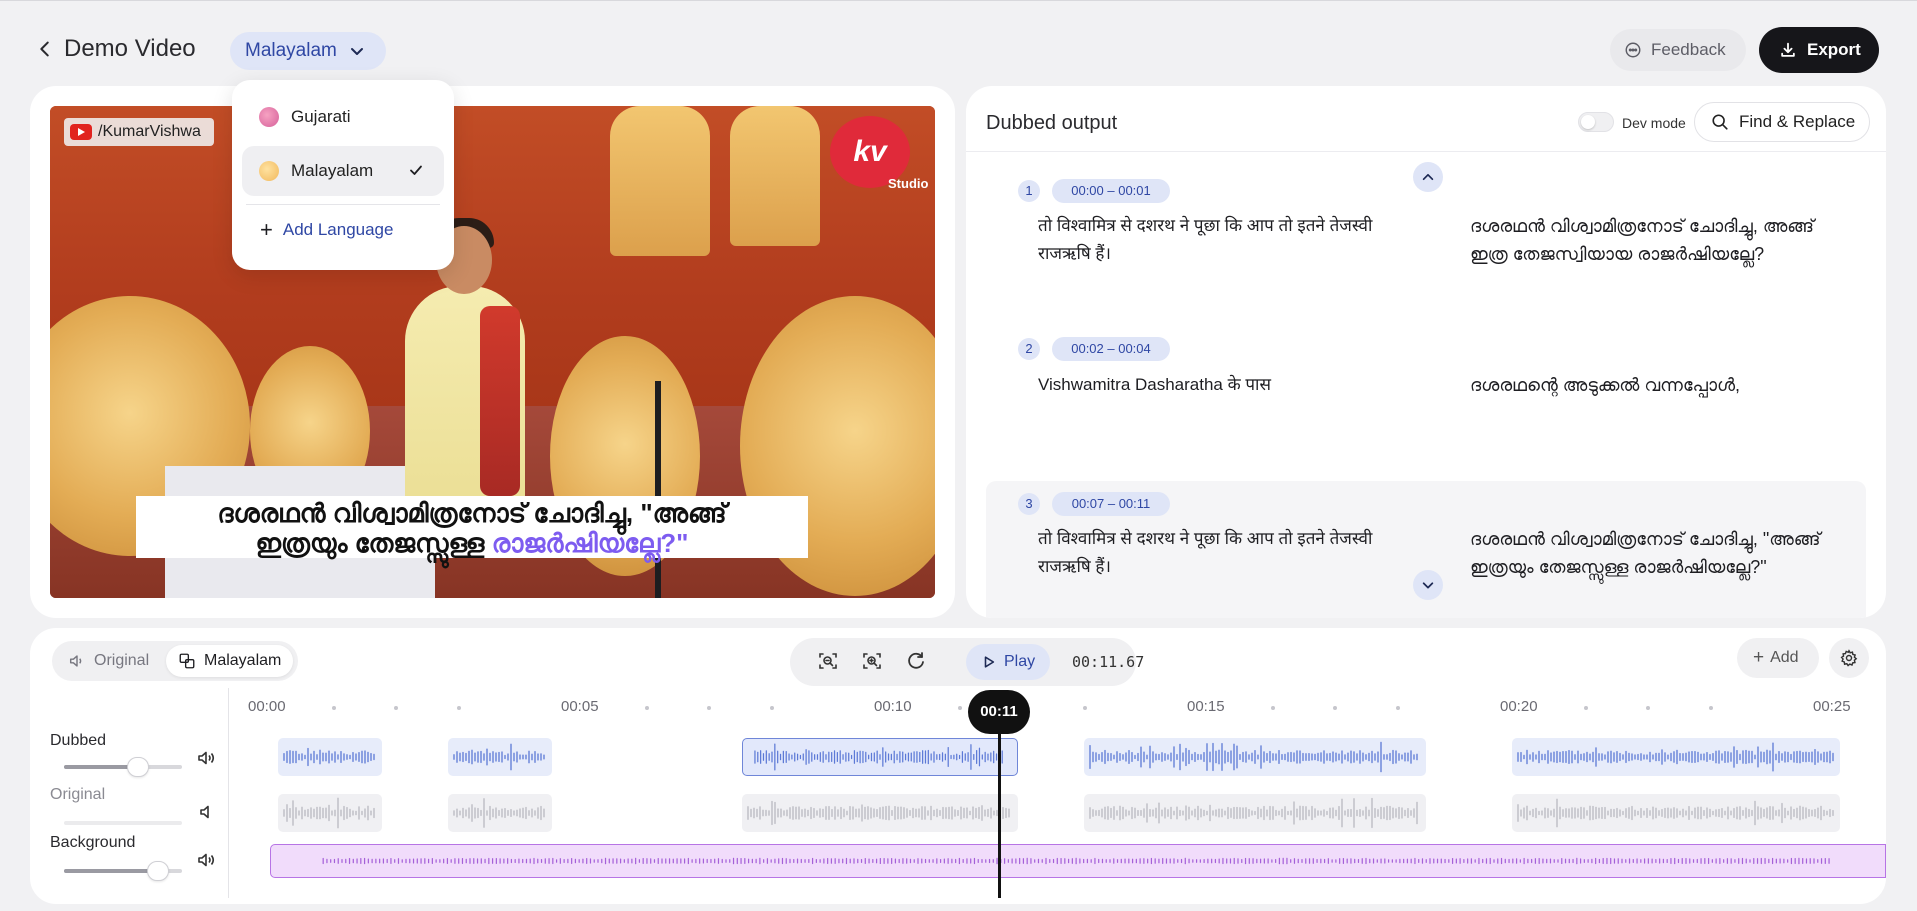  Describe the element at coordinates (1784, 657) in the screenshot. I see `add-label: Add` at that location.